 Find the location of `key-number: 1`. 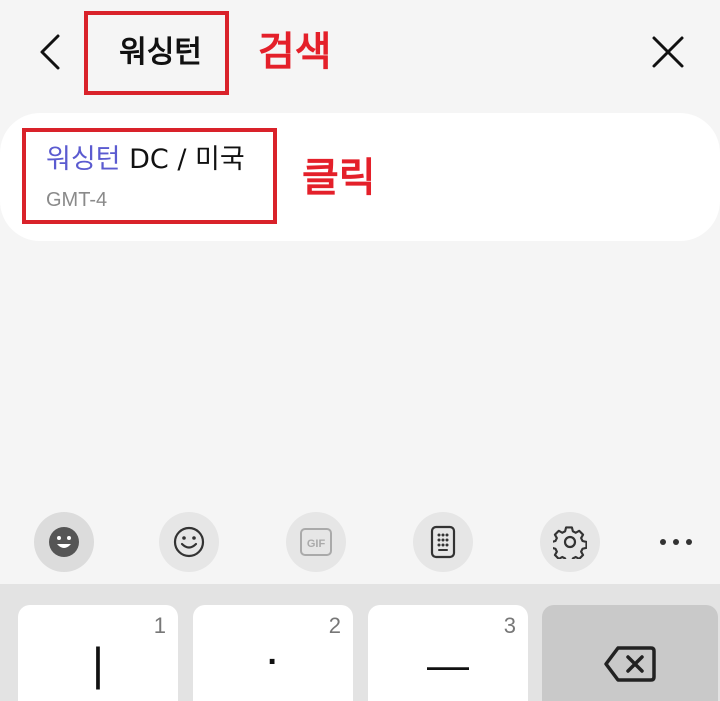

key-number: 1 is located at coordinates (159, 625).